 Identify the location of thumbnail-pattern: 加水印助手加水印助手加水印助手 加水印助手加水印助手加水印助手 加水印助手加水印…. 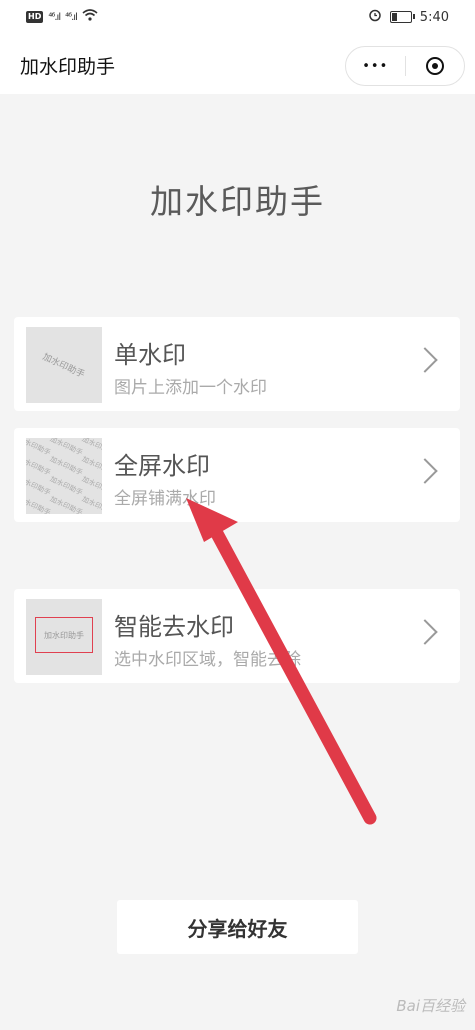
(64, 476).